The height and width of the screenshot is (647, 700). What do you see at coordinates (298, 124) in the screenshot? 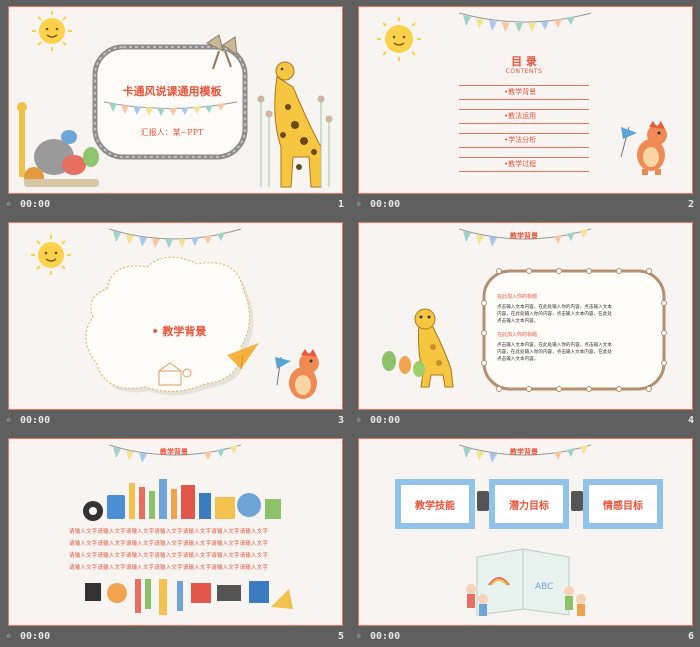
I see `giraffe-icon` at bounding box center [298, 124].